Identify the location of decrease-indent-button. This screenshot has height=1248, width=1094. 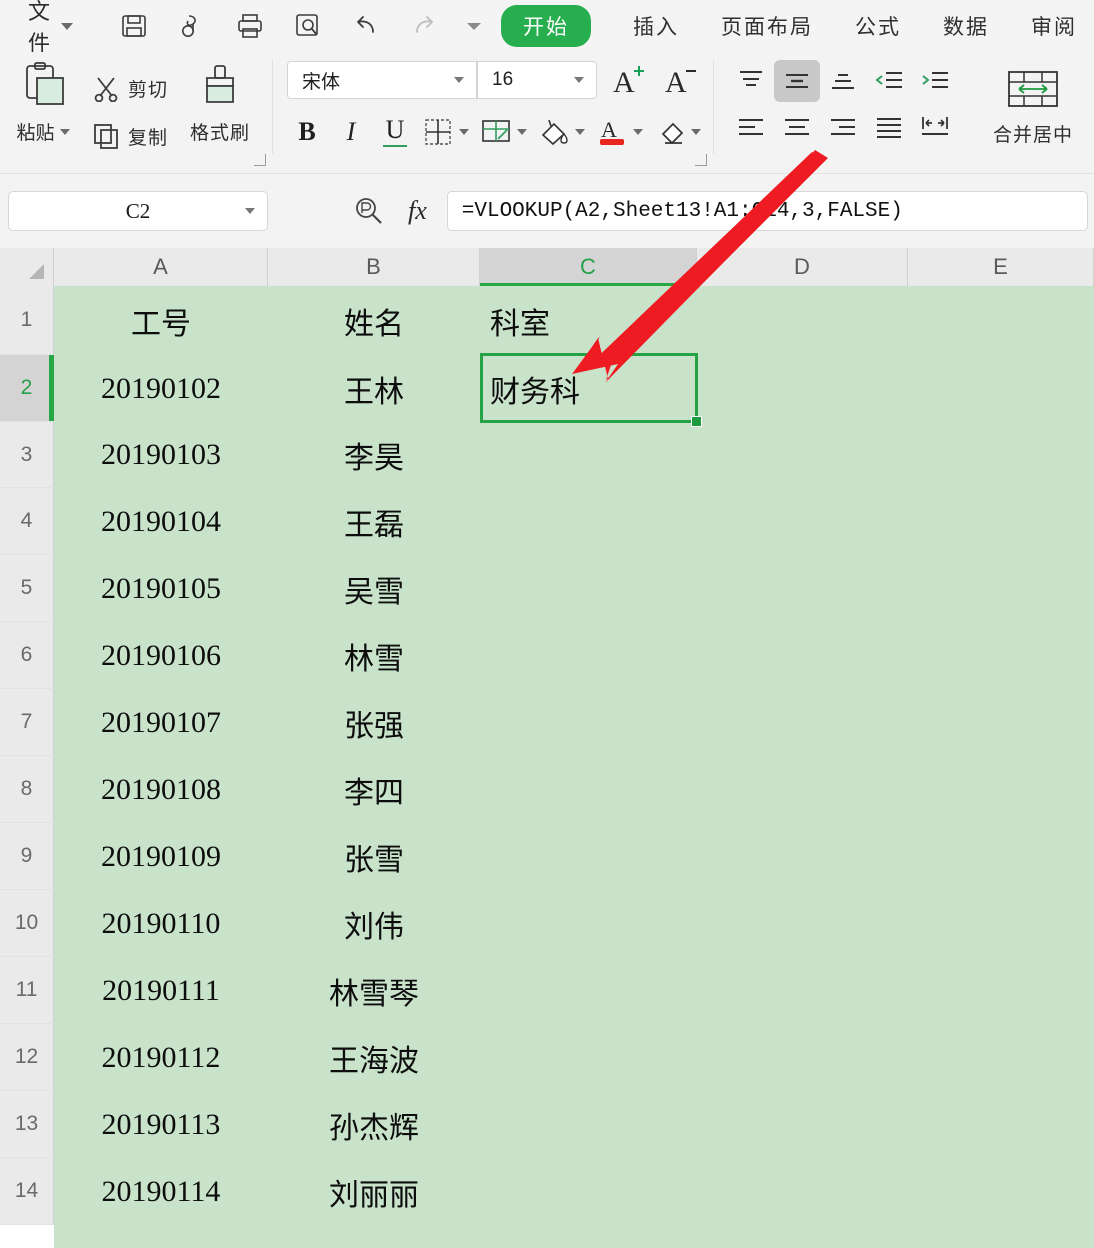
(889, 81).